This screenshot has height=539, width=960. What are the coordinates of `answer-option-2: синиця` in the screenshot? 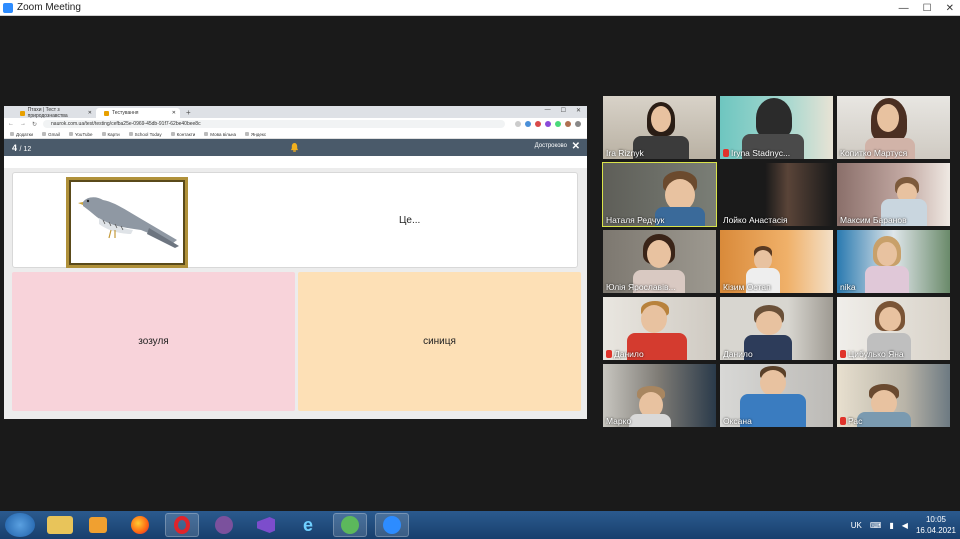 It's located at (439, 341).